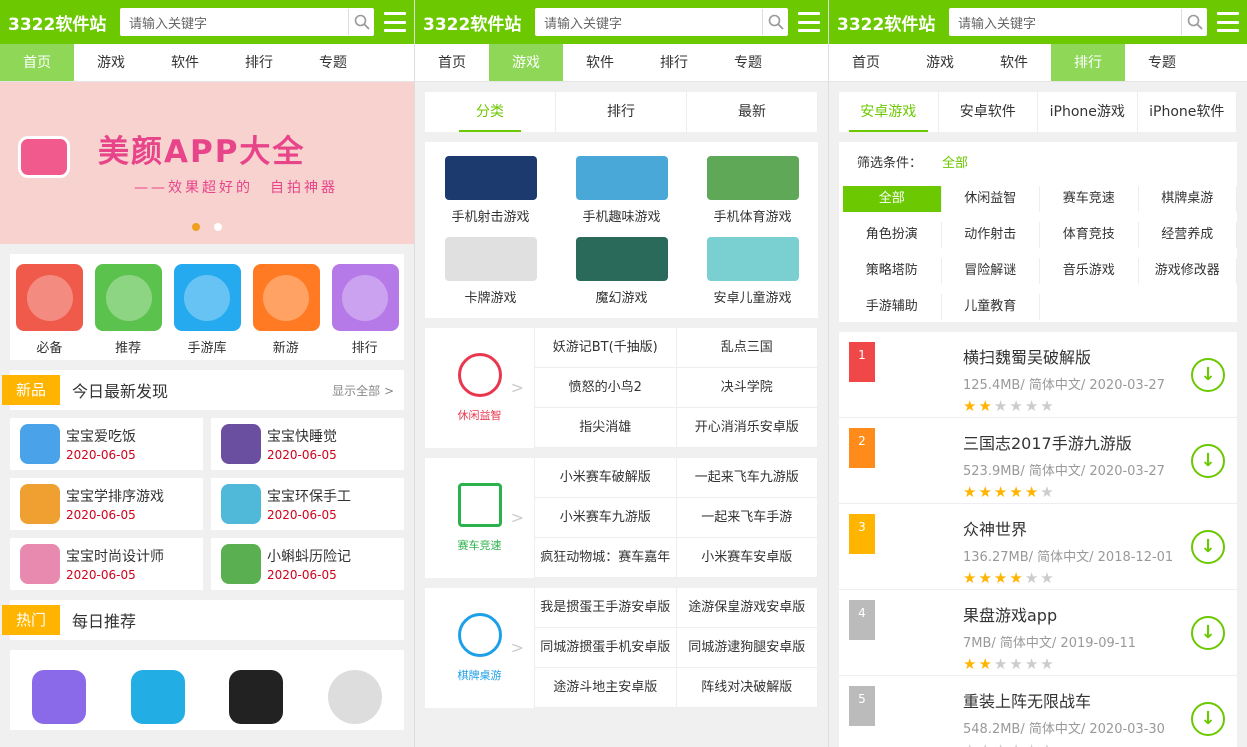  I want to click on app-name: 横扫魏蜀吴破解版, so click(1064, 356).